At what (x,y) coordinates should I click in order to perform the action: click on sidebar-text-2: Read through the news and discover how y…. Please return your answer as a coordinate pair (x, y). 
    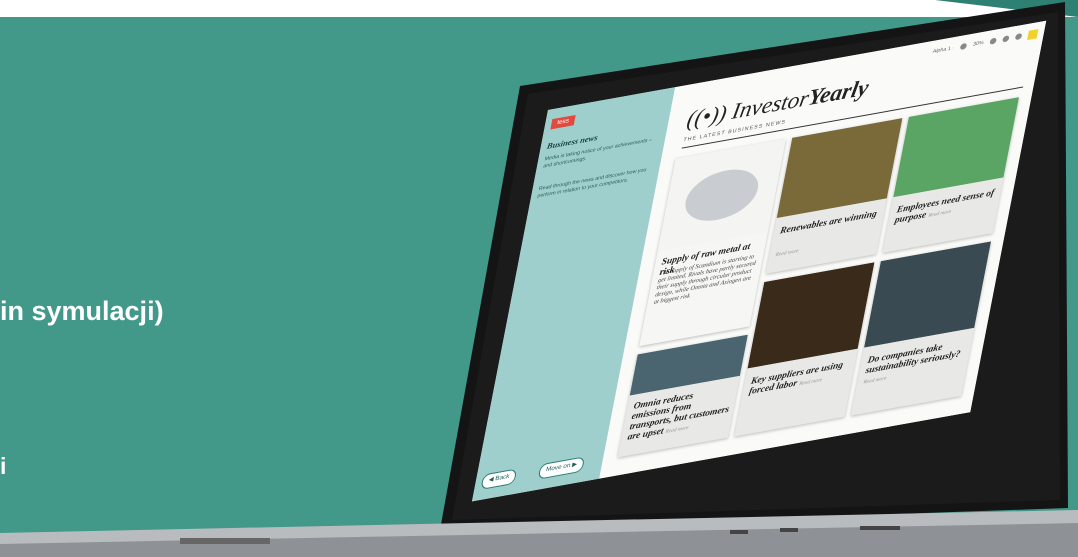
    Looking at the image, I should click on (591, 183).